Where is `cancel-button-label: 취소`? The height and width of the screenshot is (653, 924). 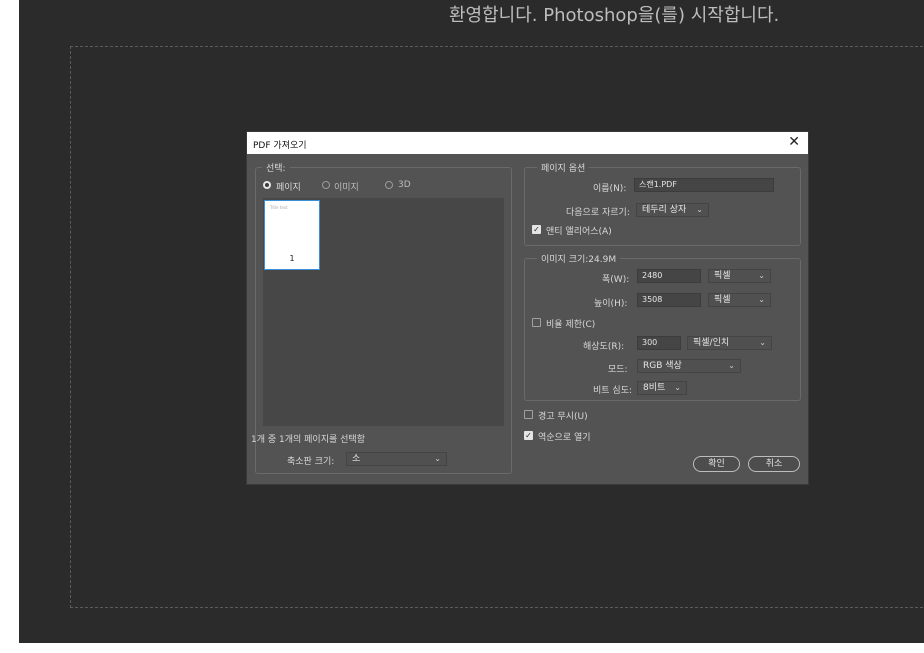 cancel-button-label: 취소 is located at coordinates (774, 464).